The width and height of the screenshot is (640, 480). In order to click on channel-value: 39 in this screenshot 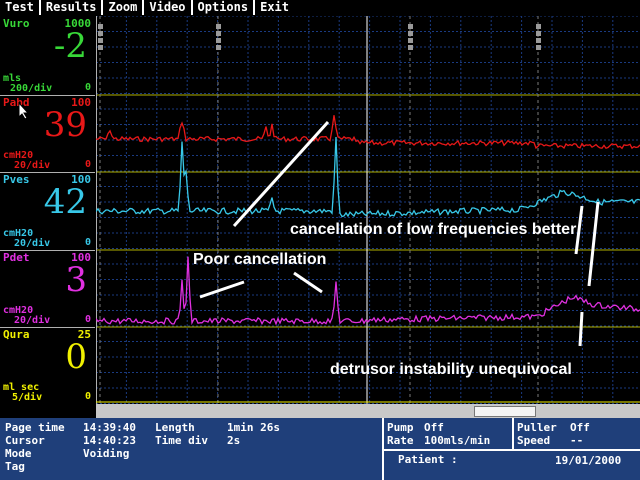, I will do `click(65, 125)`.